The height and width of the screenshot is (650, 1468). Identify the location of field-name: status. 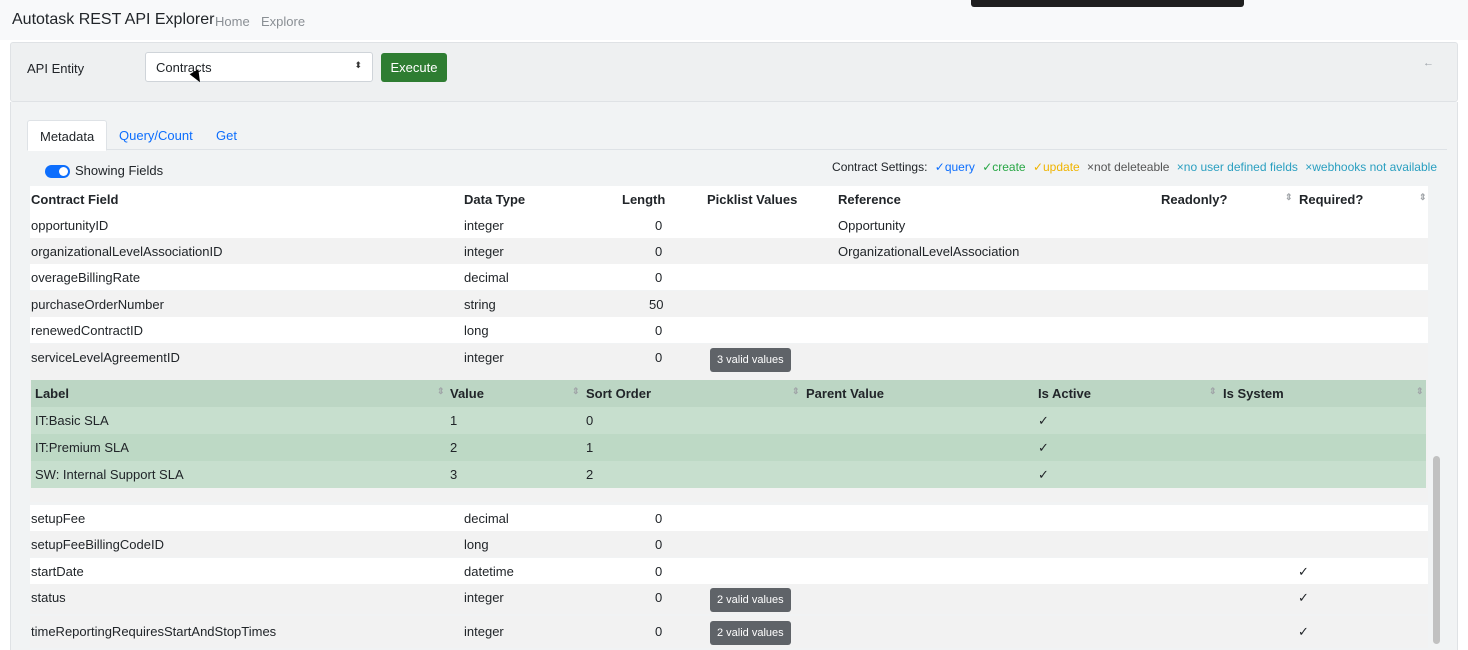
(48, 597).